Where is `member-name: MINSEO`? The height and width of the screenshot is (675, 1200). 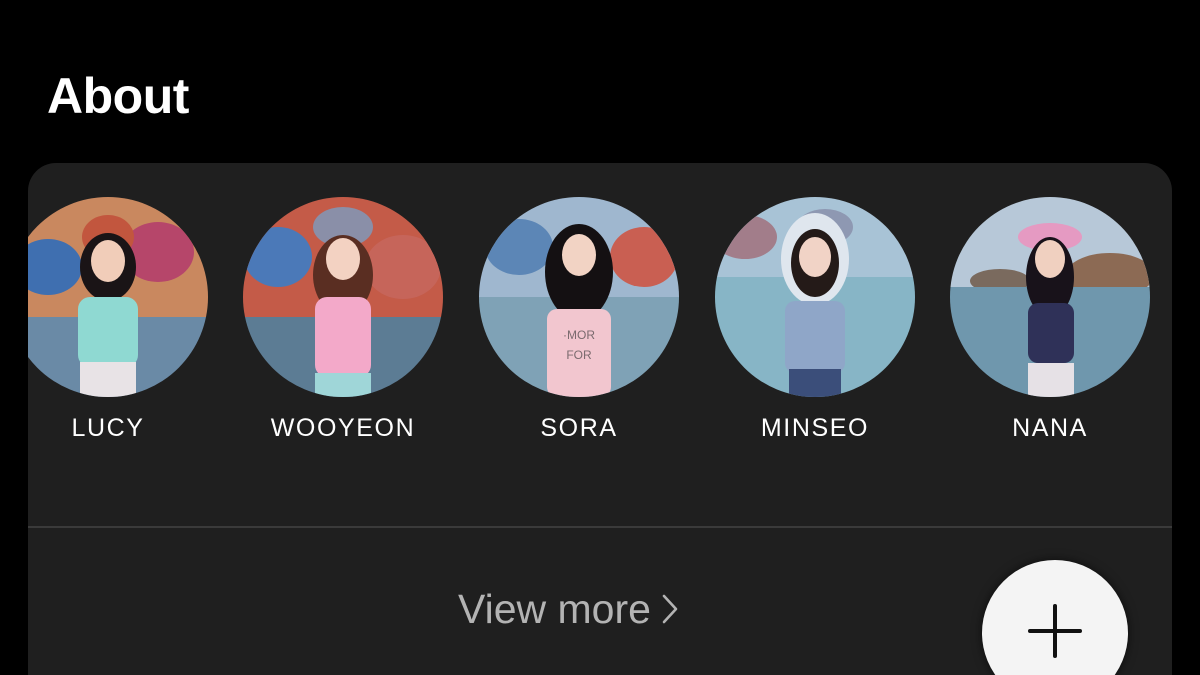
member-name: MINSEO is located at coordinates (815, 428).